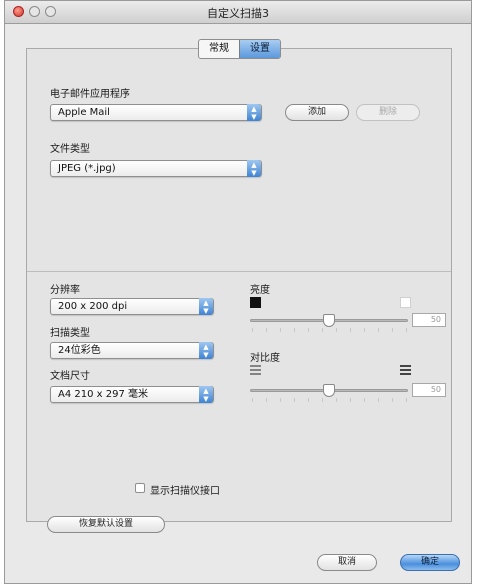 The height and width of the screenshot is (584, 478). What do you see at coordinates (156, 168) in the screenshot?
I see `file-type-select: JPEG (*.jpg) ▲ ▼` at bounding box center [156, 168].